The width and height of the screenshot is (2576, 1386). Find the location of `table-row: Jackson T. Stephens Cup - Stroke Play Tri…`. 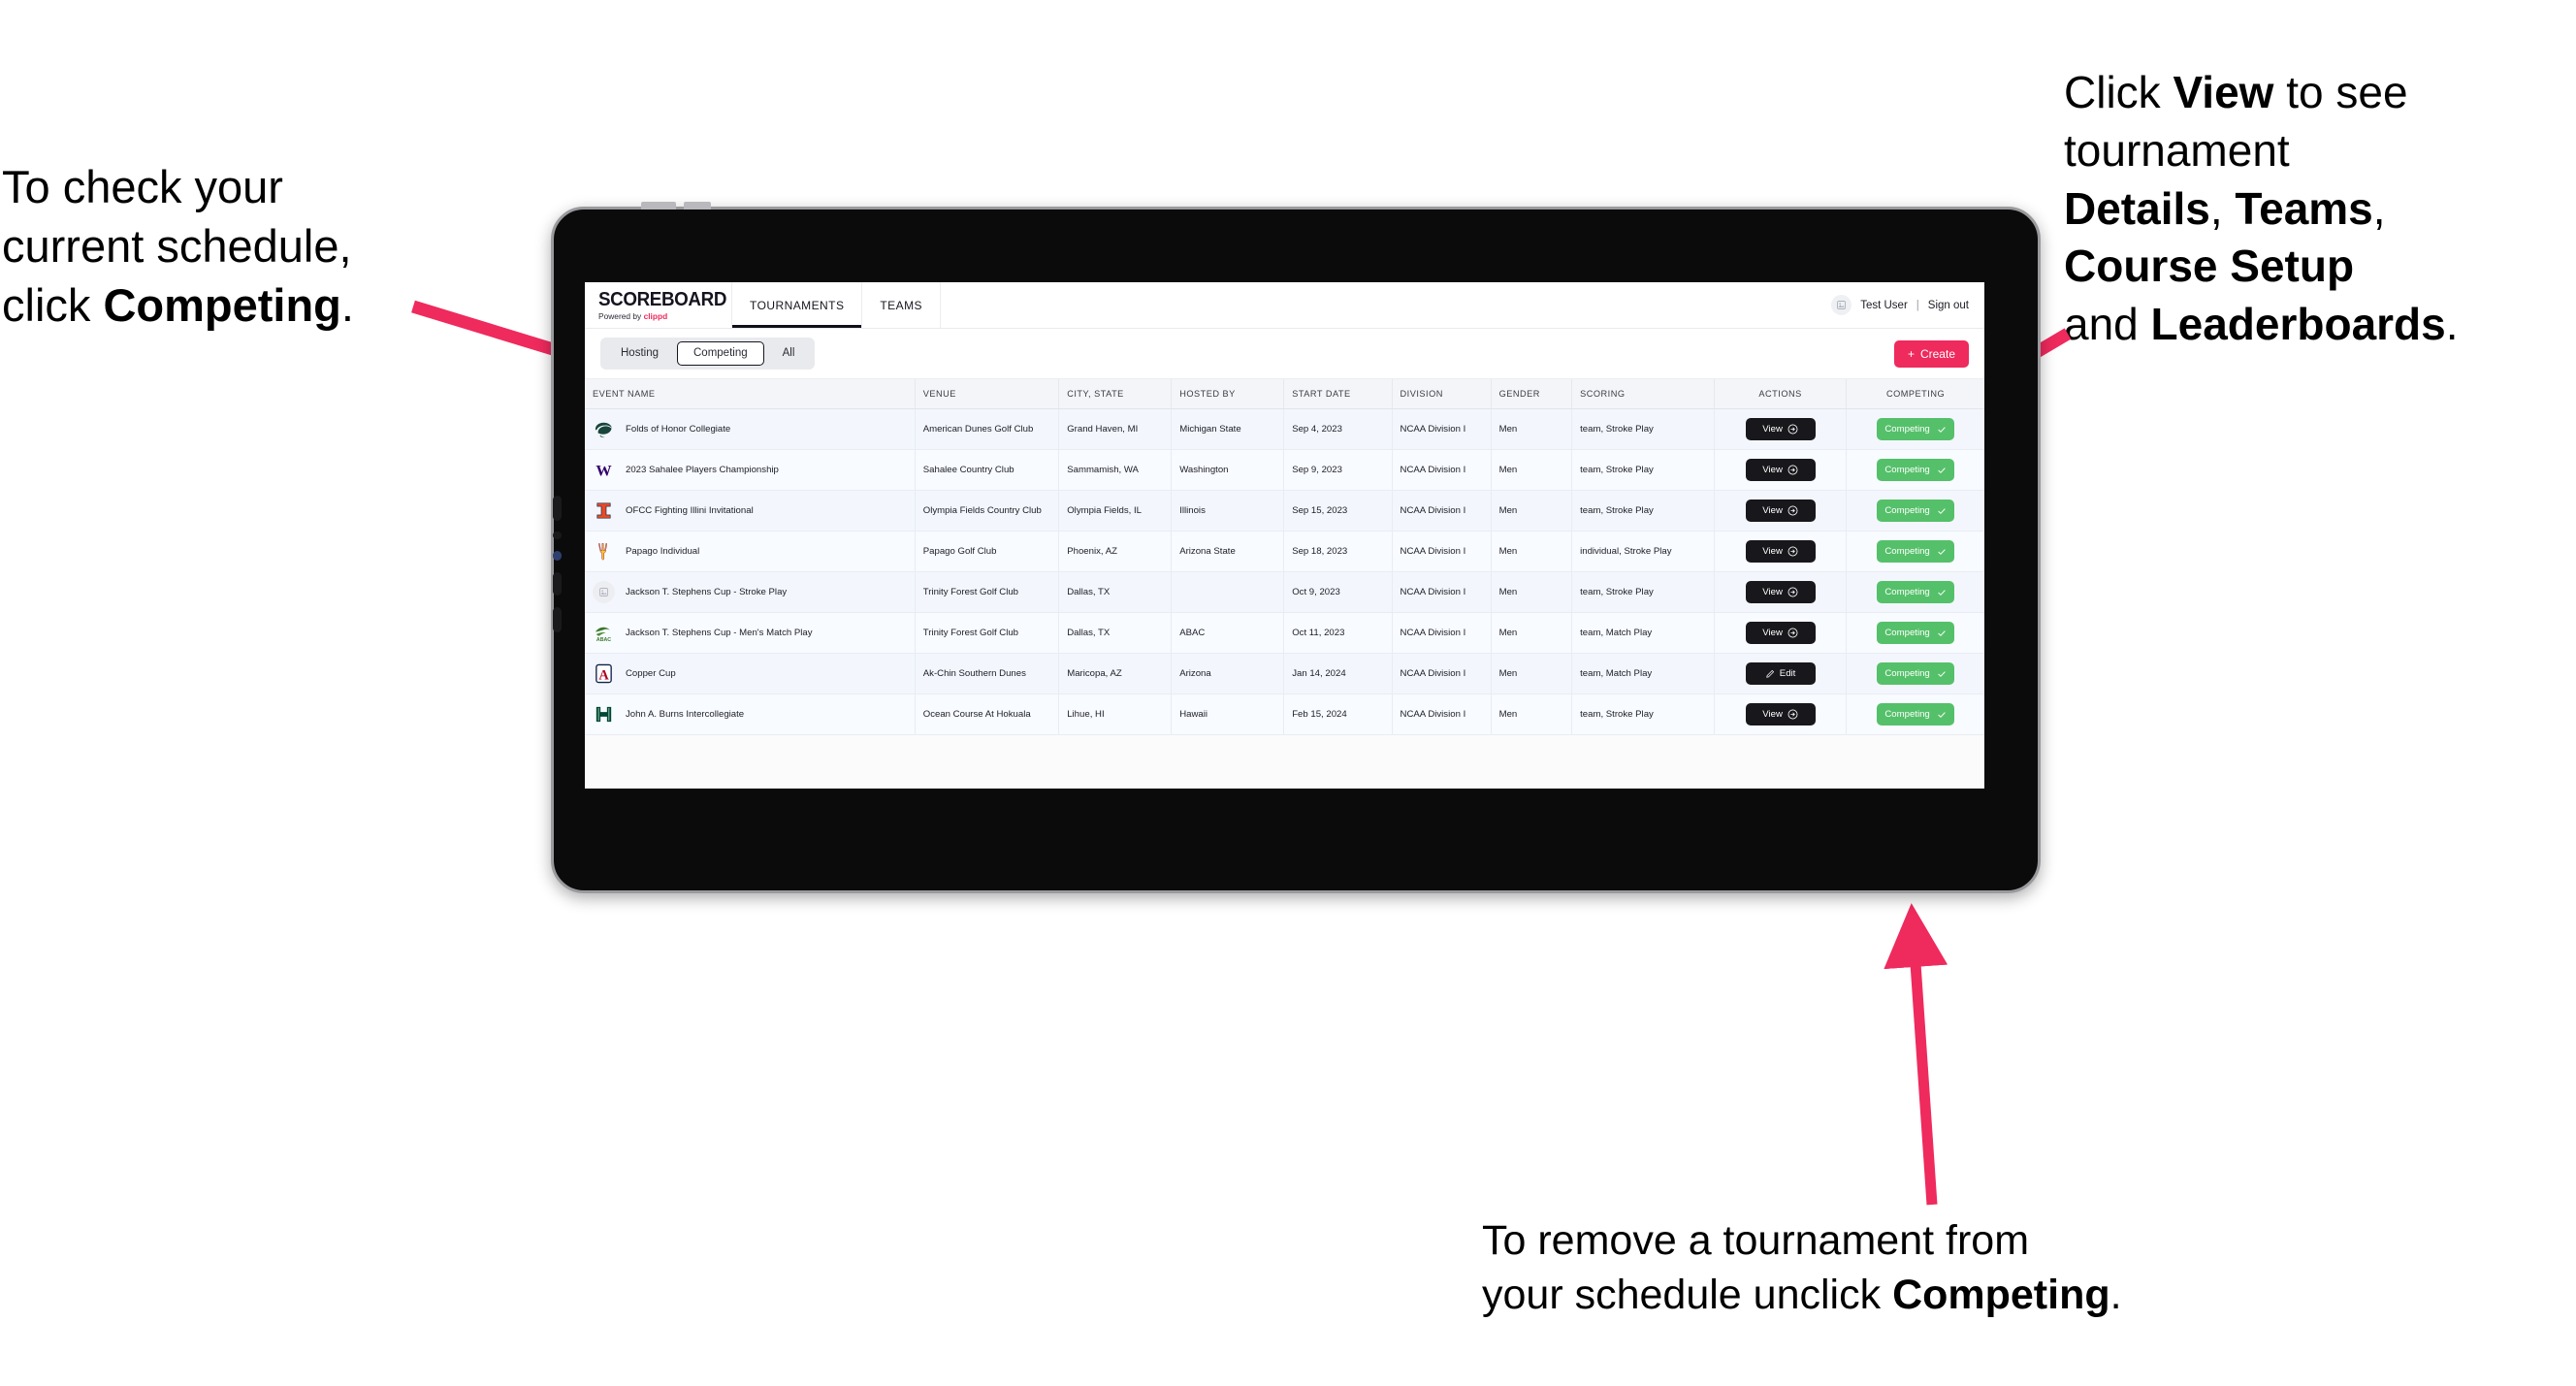

table-row: Jackson T. Stephens Cup - Stroke Play Tri… is located at coordinates (1284, 592).